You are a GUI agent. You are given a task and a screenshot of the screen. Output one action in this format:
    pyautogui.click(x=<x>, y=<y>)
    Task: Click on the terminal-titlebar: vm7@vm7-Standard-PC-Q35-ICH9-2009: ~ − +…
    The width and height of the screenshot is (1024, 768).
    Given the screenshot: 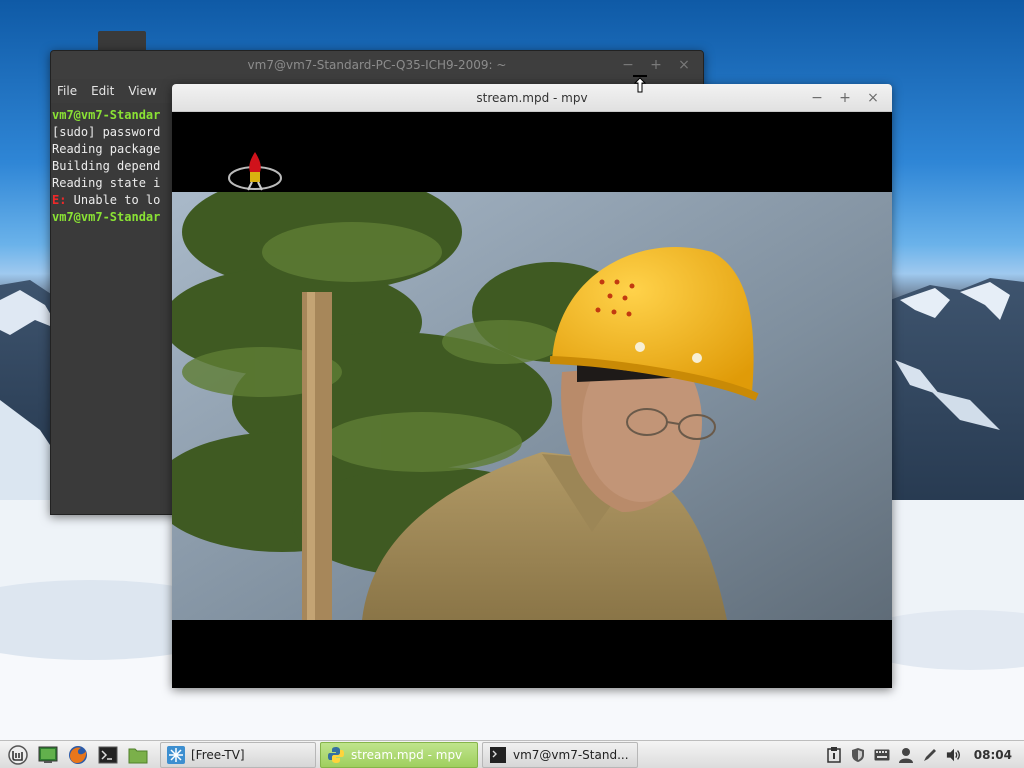 What is the action you would take?
    pyautogui.click(x=377, y=65)
    